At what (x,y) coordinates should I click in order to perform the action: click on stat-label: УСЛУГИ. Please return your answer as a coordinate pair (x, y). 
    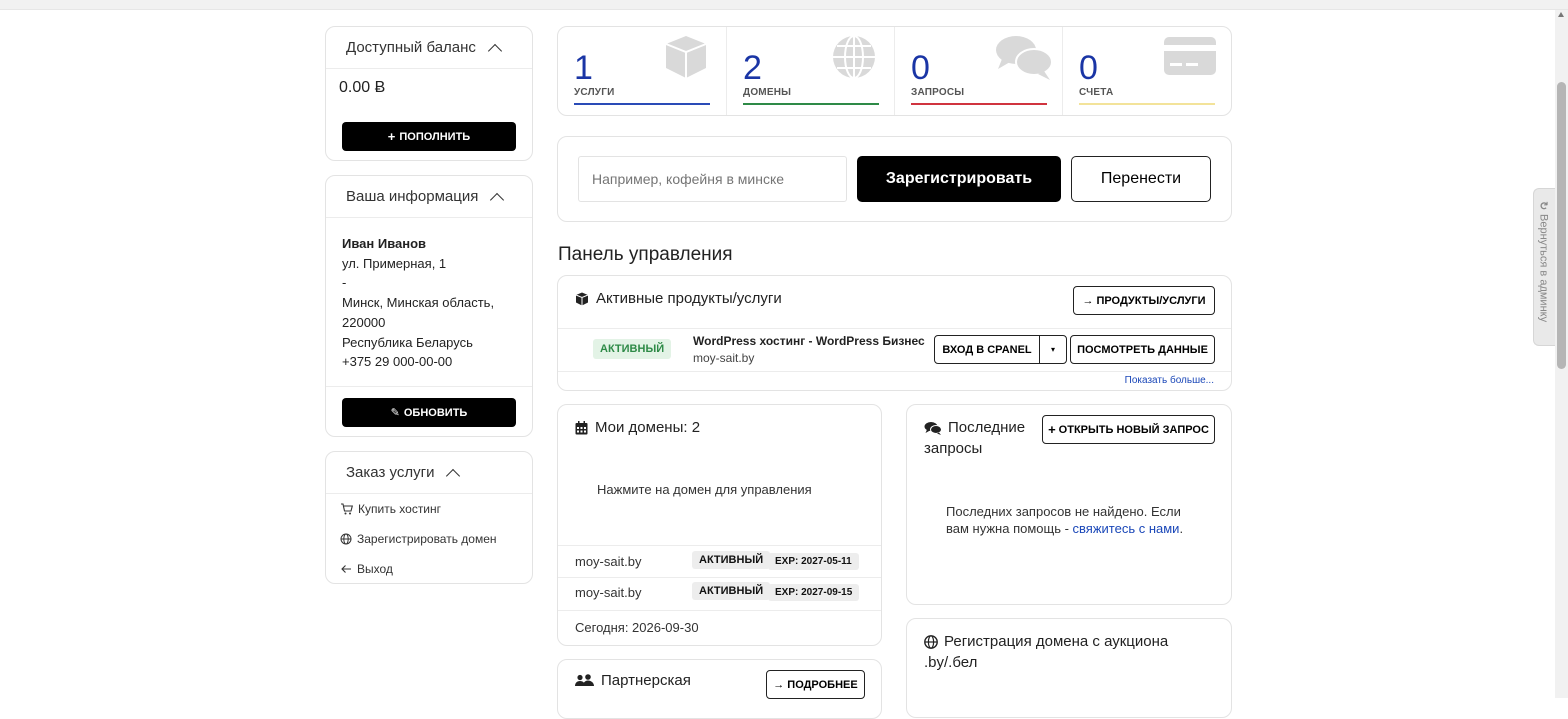
    Looking at the image, I should click on (594, 92).